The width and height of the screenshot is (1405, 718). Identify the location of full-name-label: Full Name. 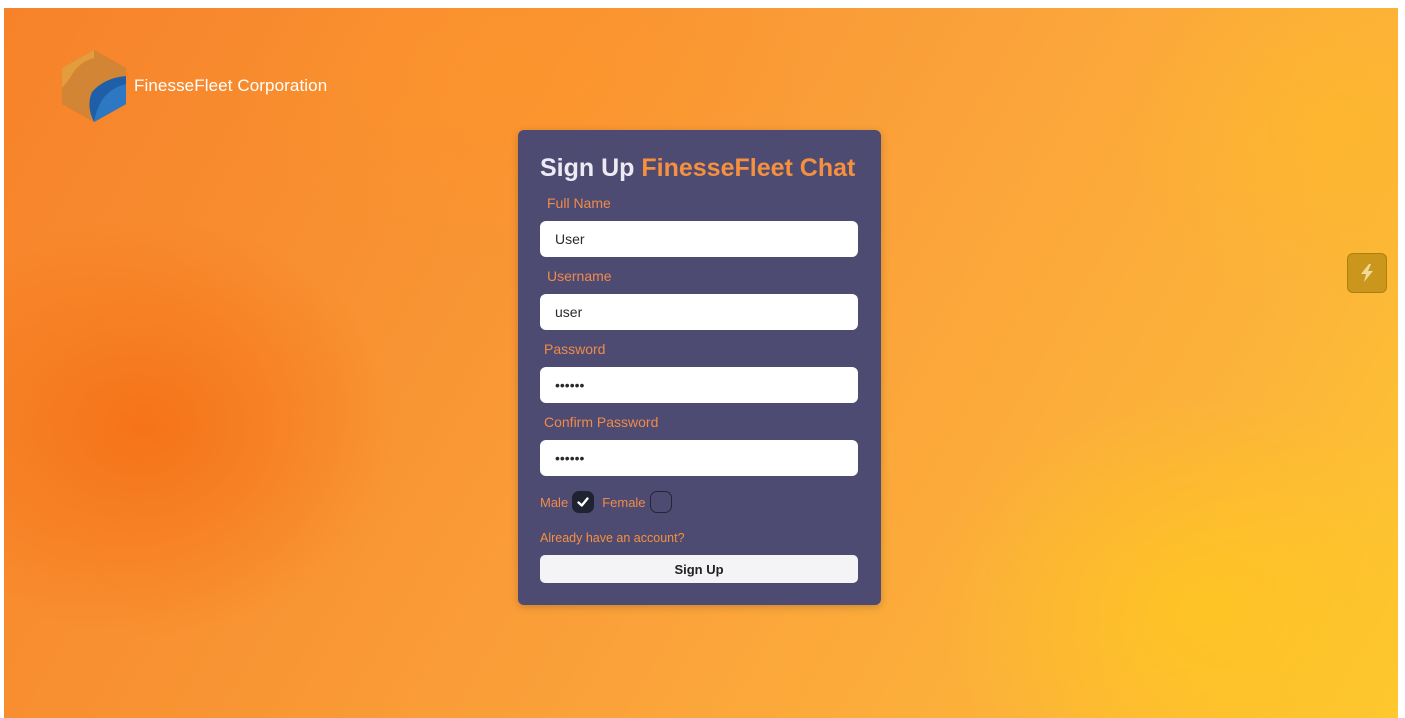
(579, 203).